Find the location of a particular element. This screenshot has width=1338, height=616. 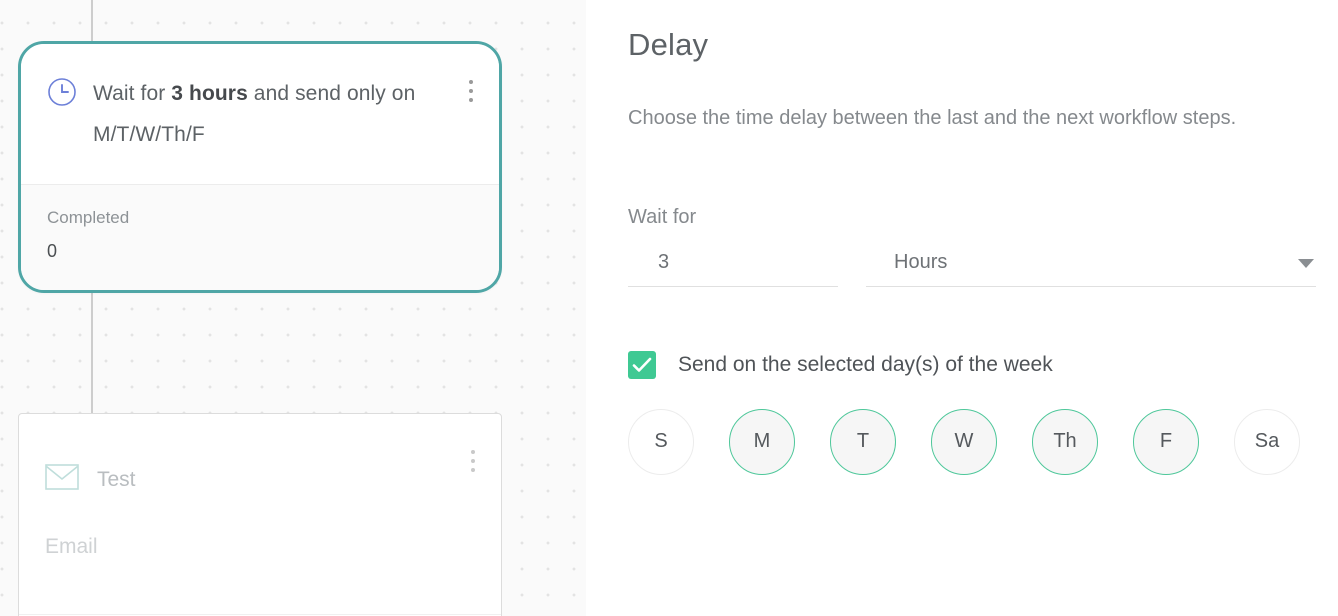

wait-unit-value: Hours is located at coordinates (921, 261).